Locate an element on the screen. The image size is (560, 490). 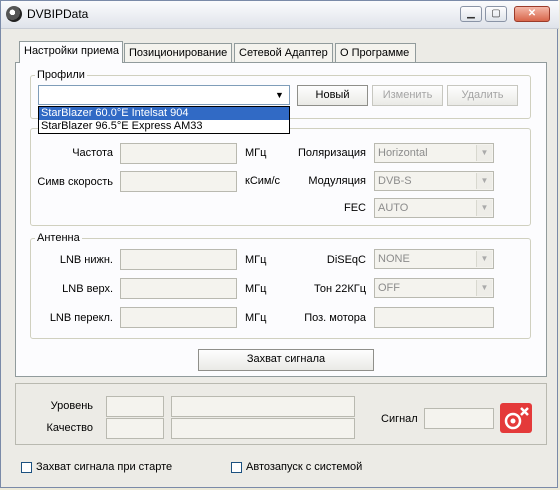
modulation-label: Модуляция is located at coordinates (337, 181).